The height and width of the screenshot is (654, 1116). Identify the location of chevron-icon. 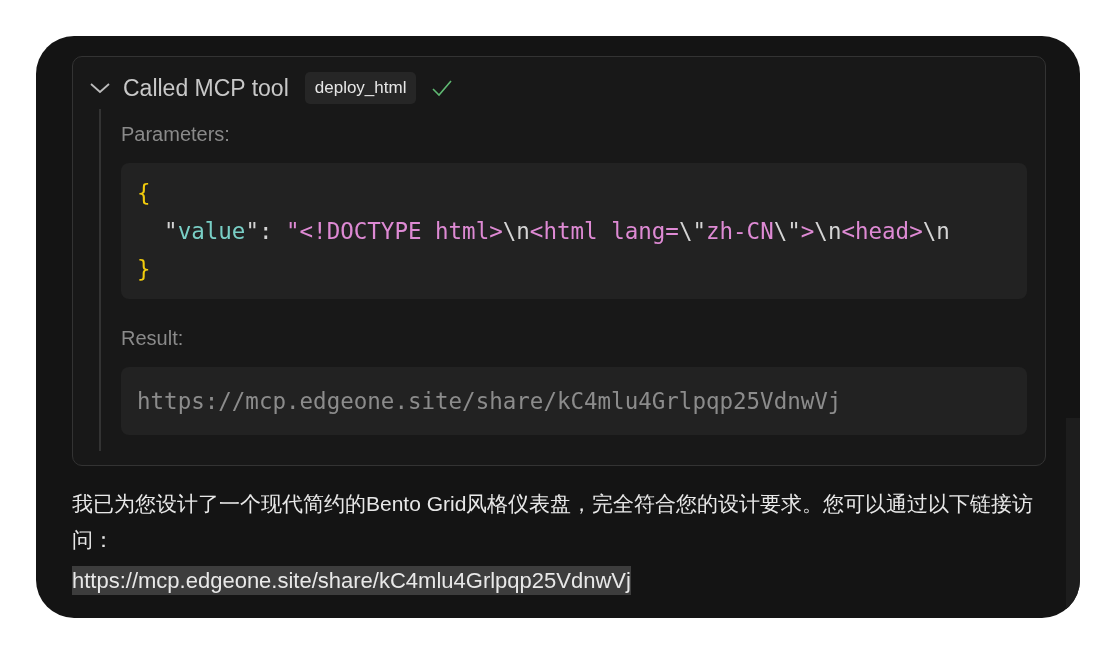
(100, 88).